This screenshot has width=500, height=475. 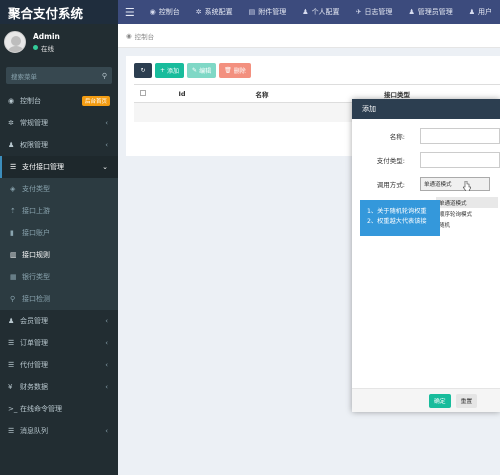 I want to click on sidebar-item-label: 权限管理, so click(x=34, y=145).